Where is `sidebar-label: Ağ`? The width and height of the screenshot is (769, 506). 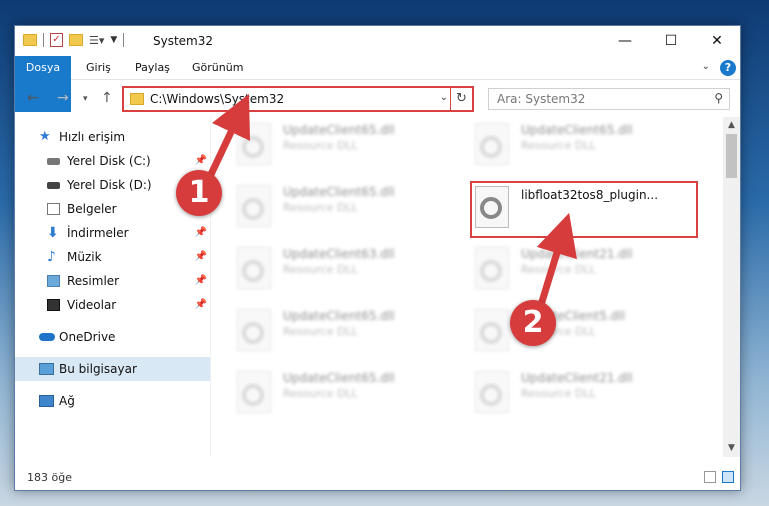 sidebar-label: Ağ is located at coordinates (67, 401).